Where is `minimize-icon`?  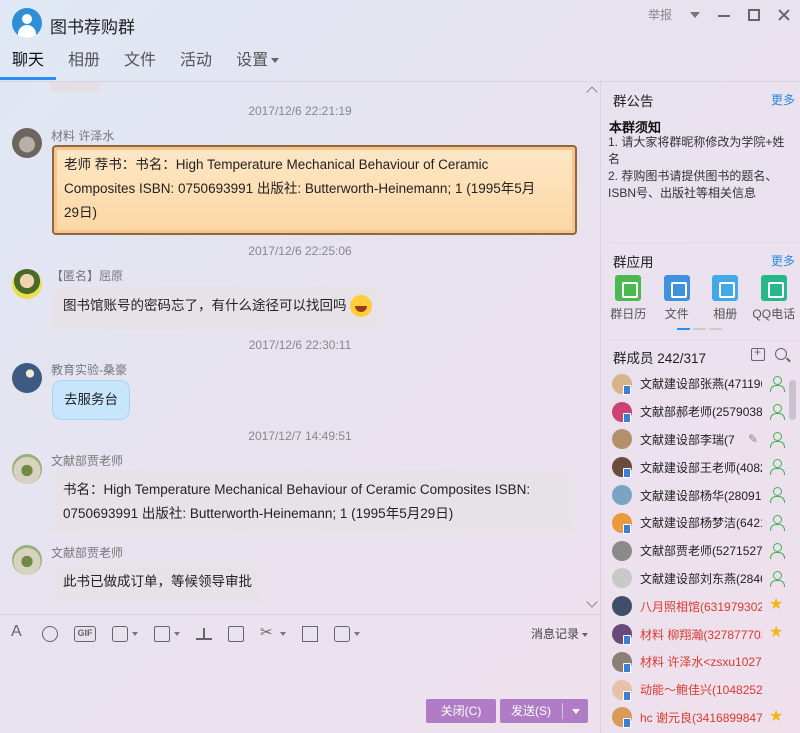
minimize-icon is located at coordinates (724, 15).